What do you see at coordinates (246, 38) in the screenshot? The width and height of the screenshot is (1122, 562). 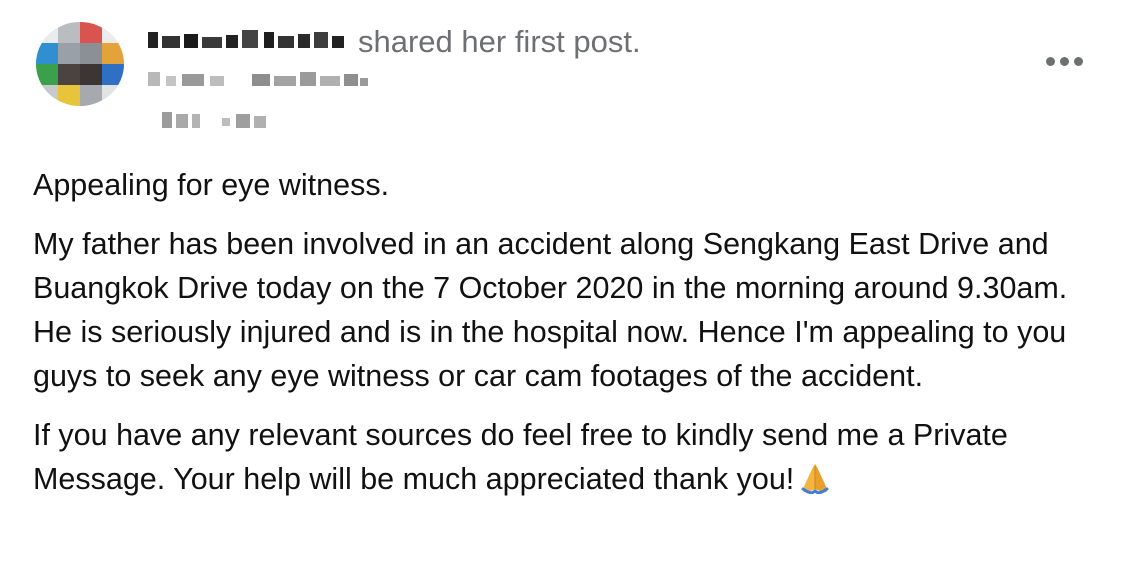 I see `redacted-name-blur` at bounding box center [246, 38].